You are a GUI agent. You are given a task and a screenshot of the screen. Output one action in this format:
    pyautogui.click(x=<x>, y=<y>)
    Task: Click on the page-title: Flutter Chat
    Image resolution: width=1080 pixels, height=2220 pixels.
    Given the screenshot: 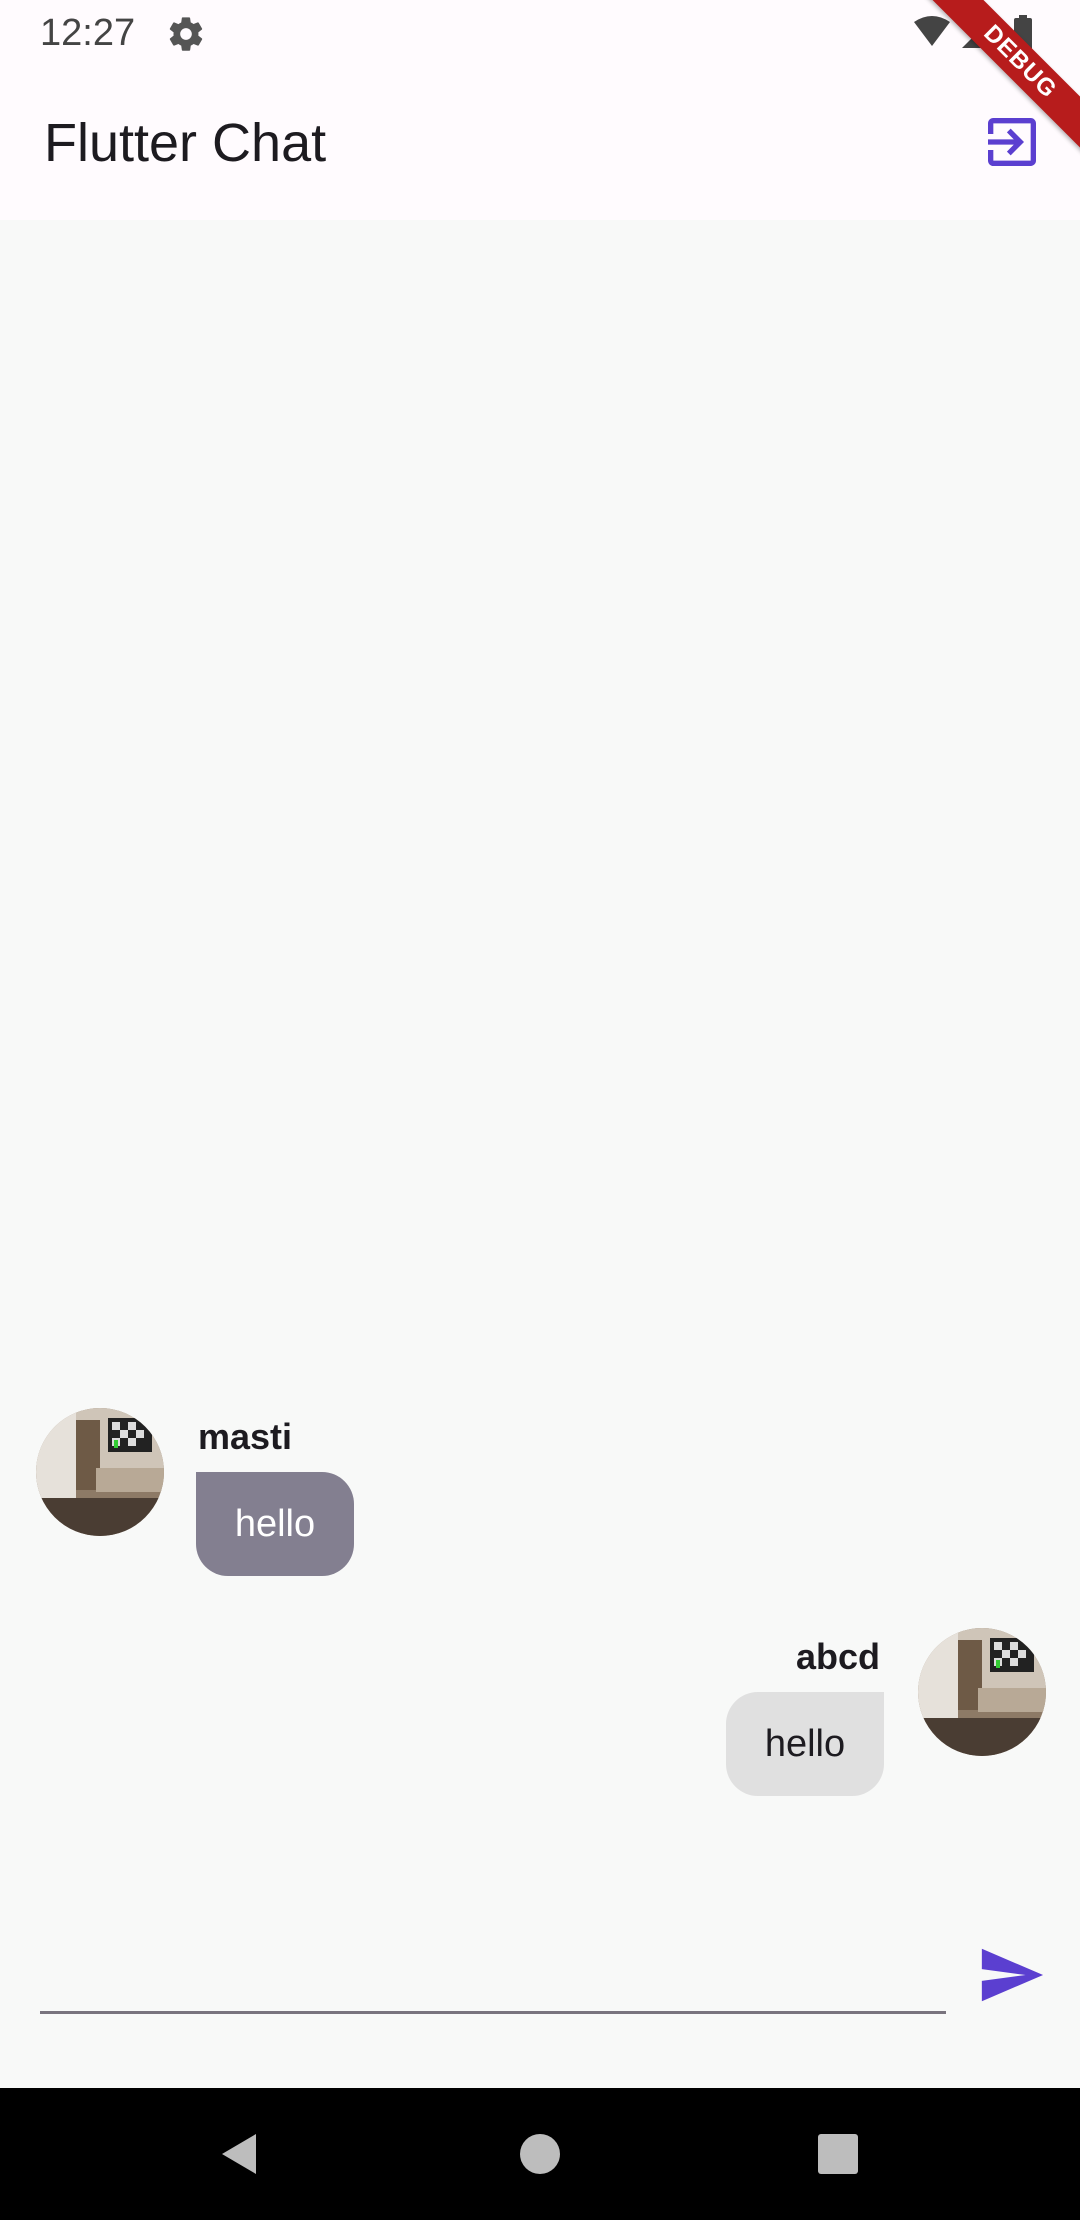 What is the action you would take?
    pyautogui.click(x=185, y=143)
    